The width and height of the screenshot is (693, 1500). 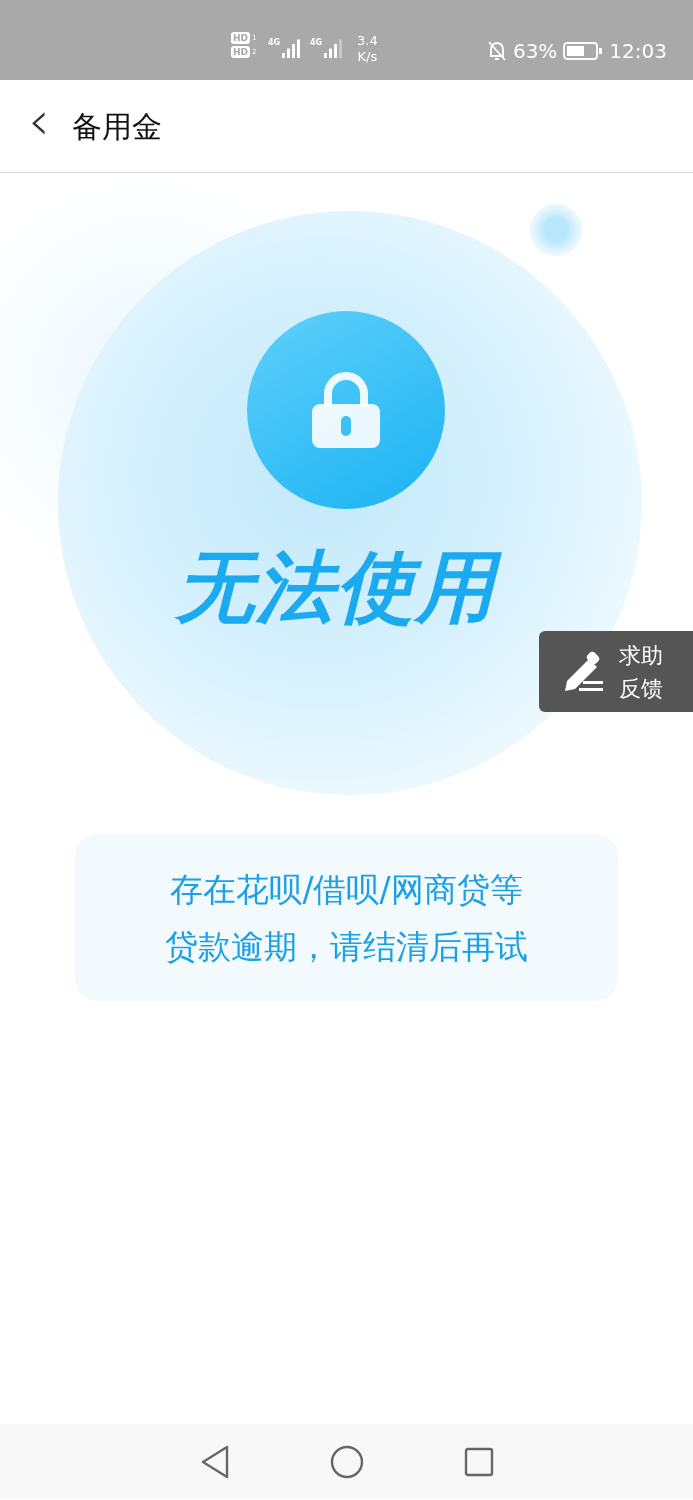 What do you see at coordinates (339, 588) in the screenshot?
I see `status-heading: 无法使用` at bounding box center [339, 588].